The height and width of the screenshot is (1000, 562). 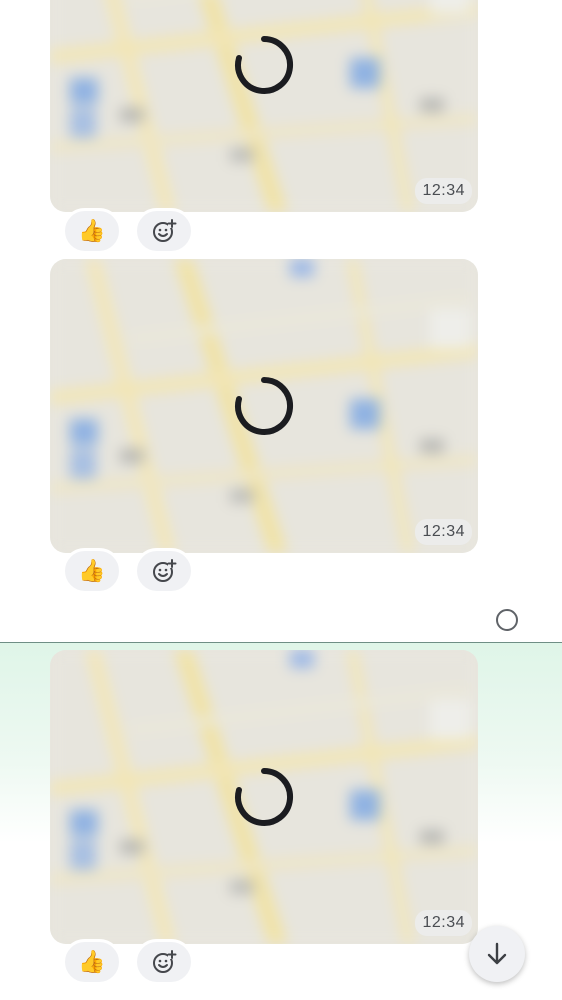 What do you see at coordinates (281, 642) in the screenshot?
I see `unread-divider` at bounding box center [281, 642].